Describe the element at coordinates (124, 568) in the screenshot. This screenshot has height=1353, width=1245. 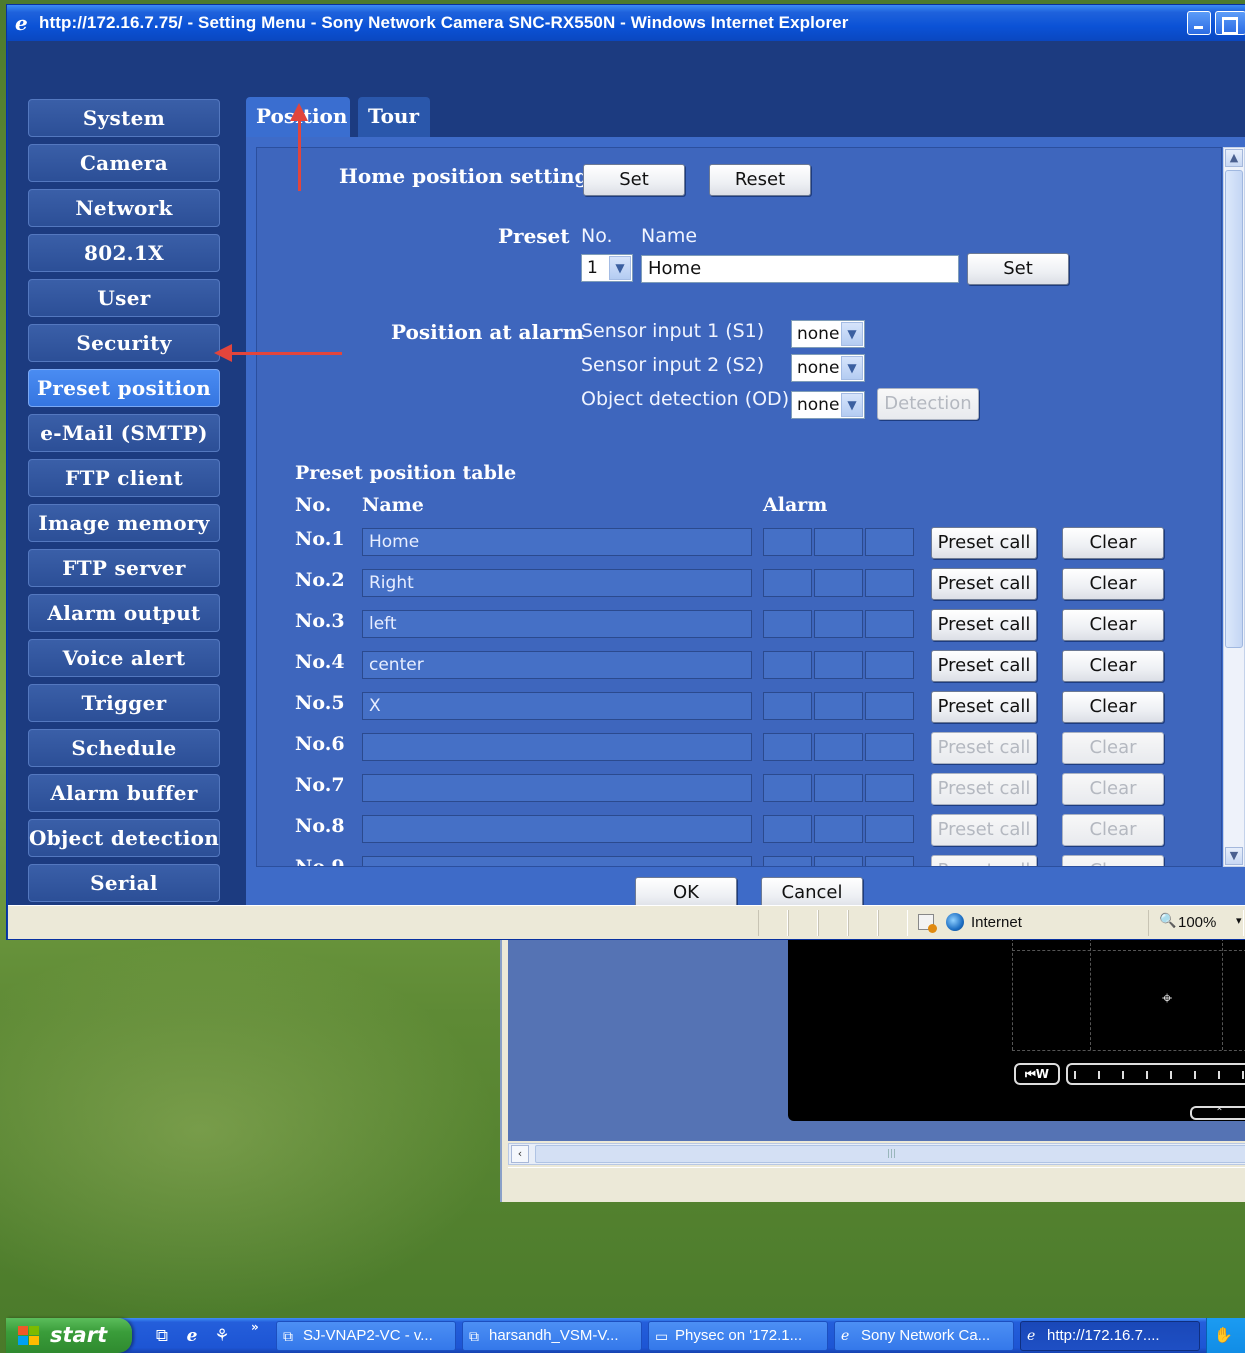
I see `sidebar-item-ftp-server: FTP server` at that location.